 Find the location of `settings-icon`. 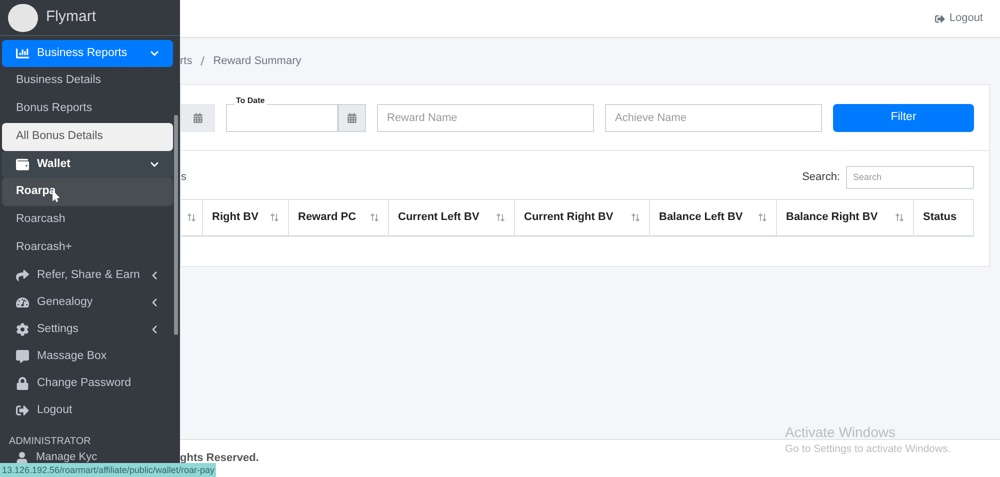

settings-icon is located at coordinates (22, 329).